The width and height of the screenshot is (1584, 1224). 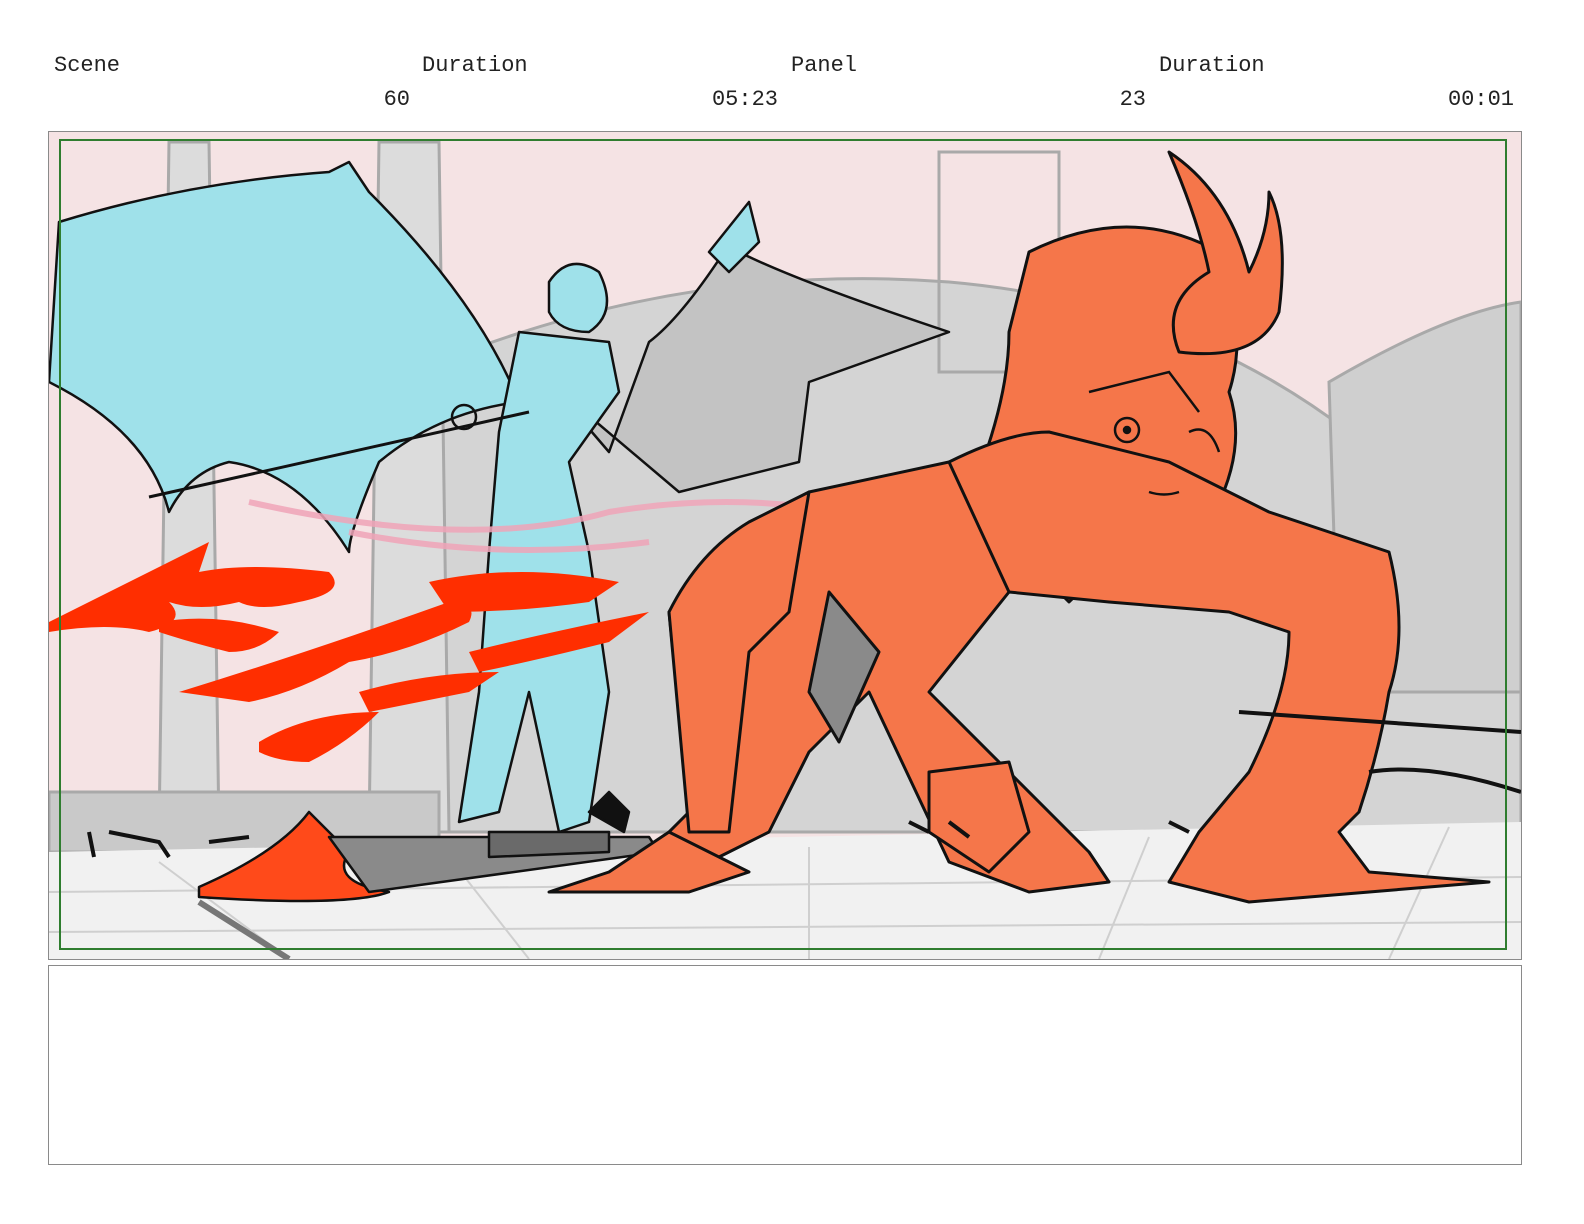 What do you see at coordinates (87, 65) in the screenshot?
I see `scene-label: Scene` at bounding box center [87, 65].